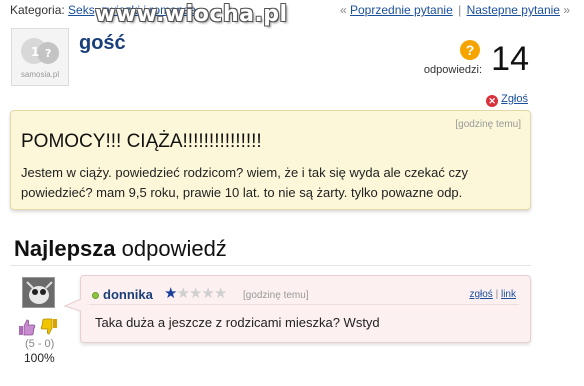  What do you see at coordinates (40, 74) in the screenshot?
I see `avatar-logo-text: samosia.pl` at bounding box center [40, 74].